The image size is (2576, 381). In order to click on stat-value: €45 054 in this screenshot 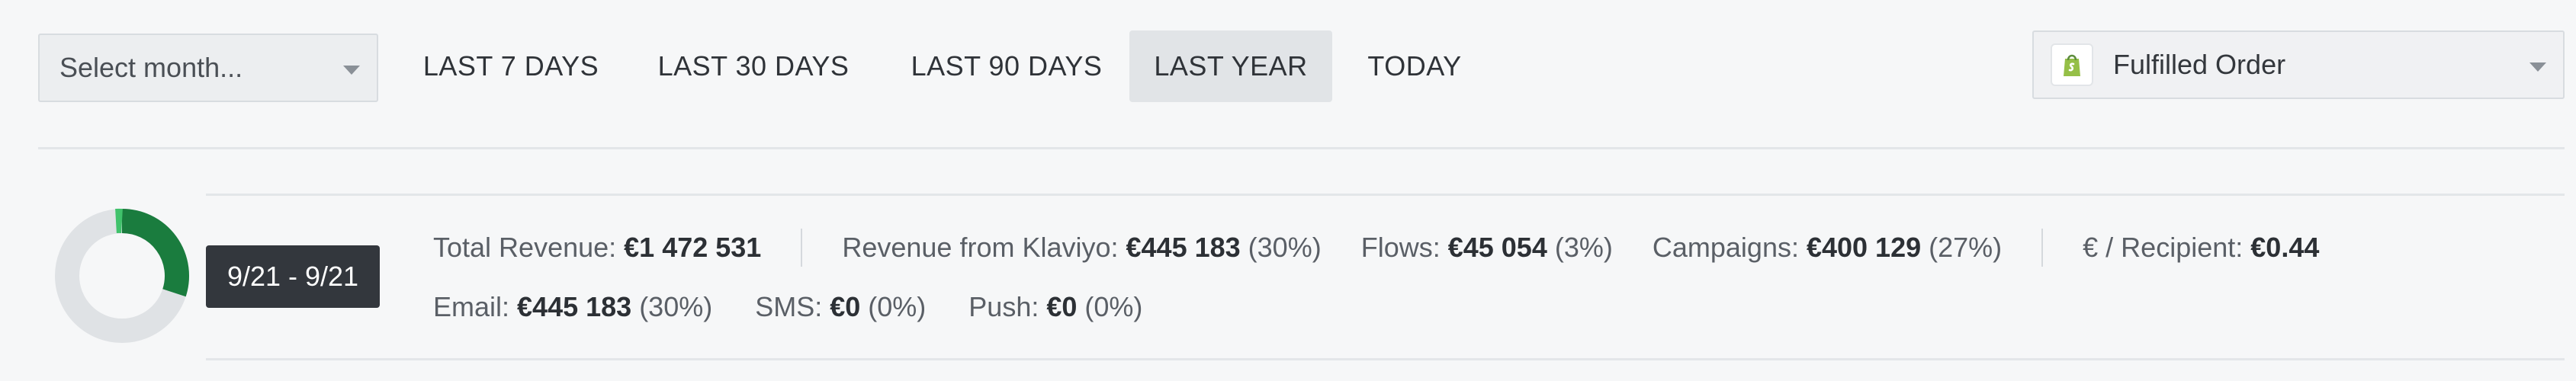, I will do `click(1497, 247)`.